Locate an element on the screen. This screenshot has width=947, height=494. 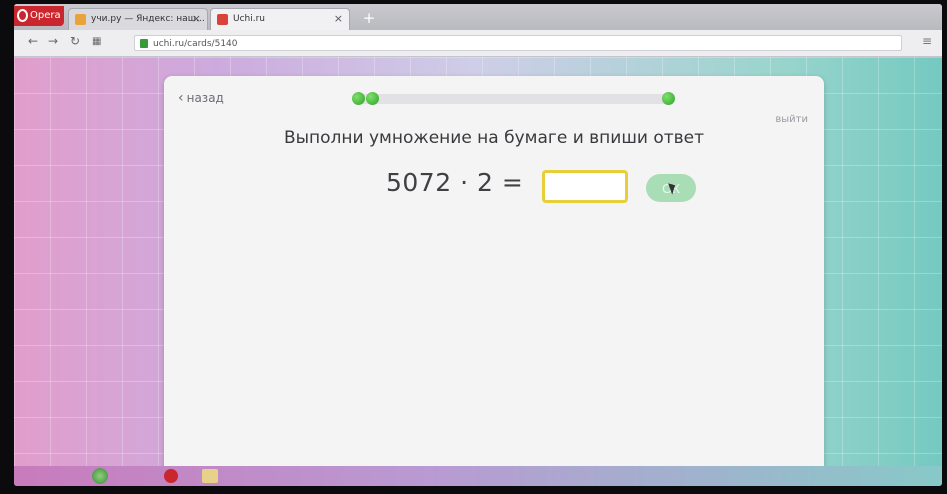
forward-arrow-icon: → is located at coordinates (53, 41).